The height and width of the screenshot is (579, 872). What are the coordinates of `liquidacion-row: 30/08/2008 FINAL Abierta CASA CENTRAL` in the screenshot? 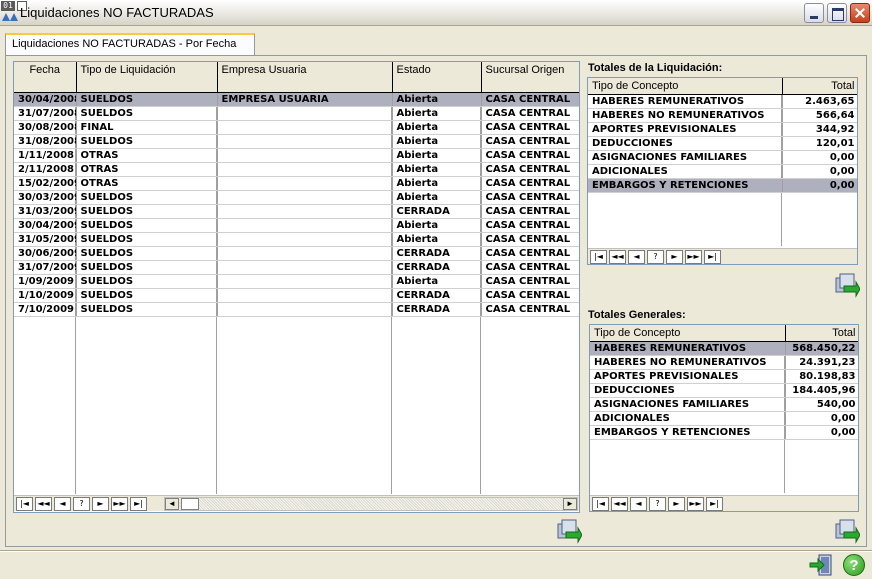 It's located at (296, 127).